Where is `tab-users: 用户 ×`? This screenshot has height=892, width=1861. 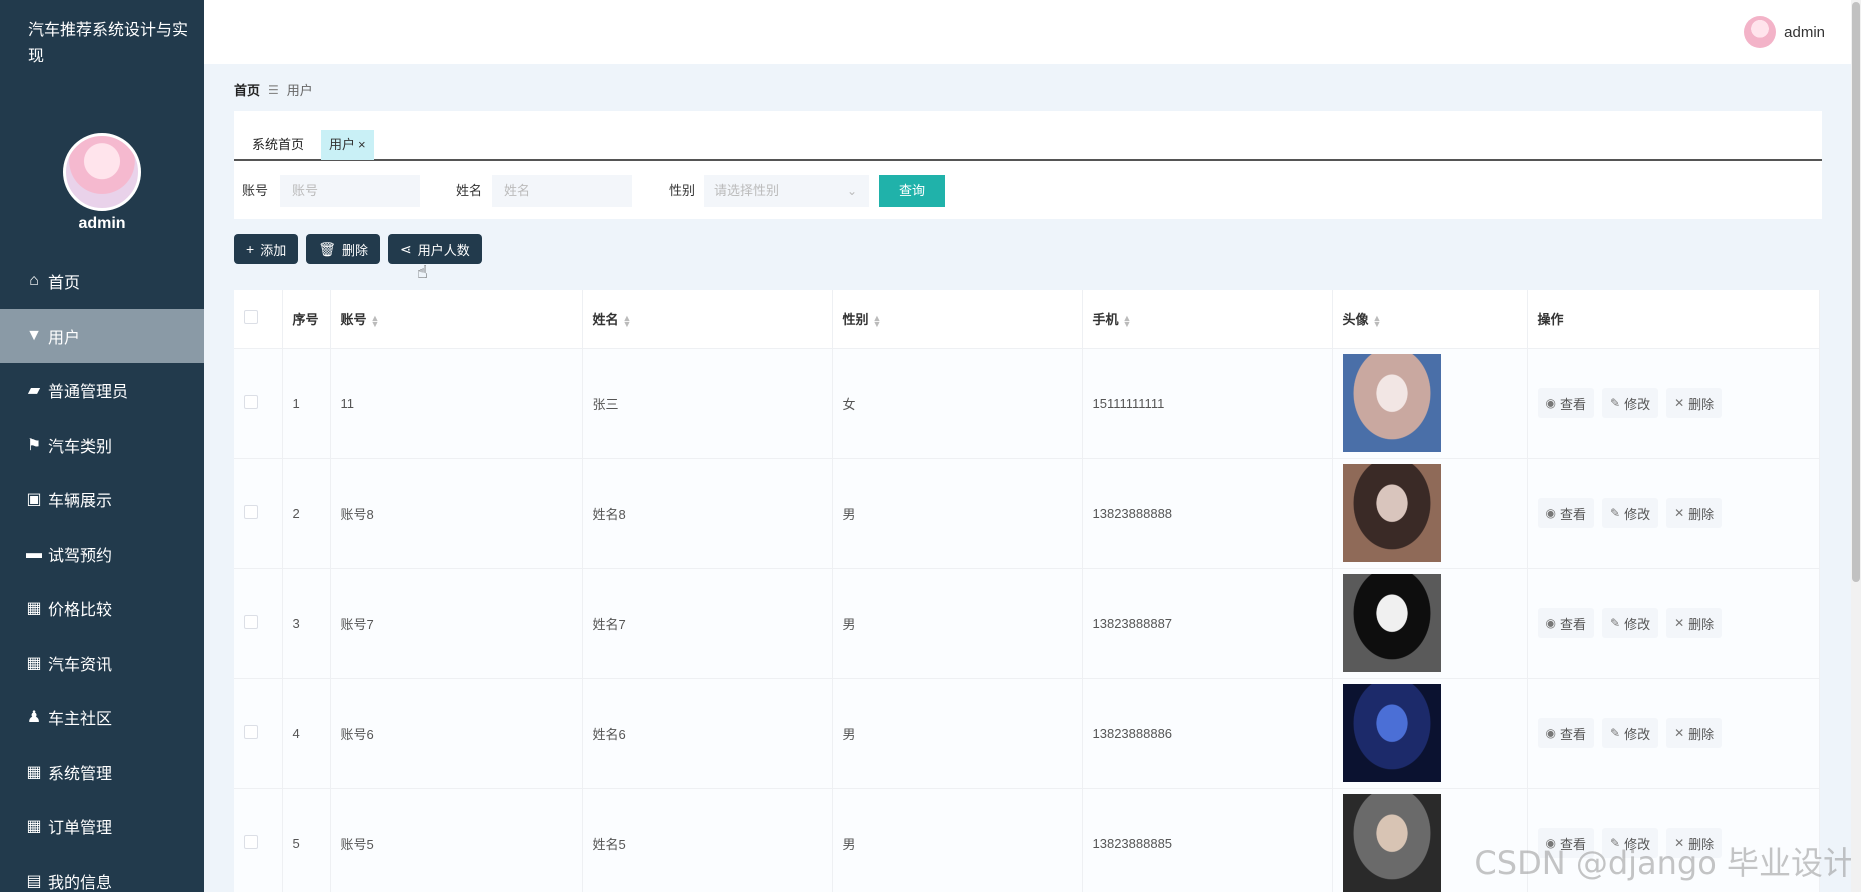
tab-users: 用户 × is located at coordinates (347, 145).